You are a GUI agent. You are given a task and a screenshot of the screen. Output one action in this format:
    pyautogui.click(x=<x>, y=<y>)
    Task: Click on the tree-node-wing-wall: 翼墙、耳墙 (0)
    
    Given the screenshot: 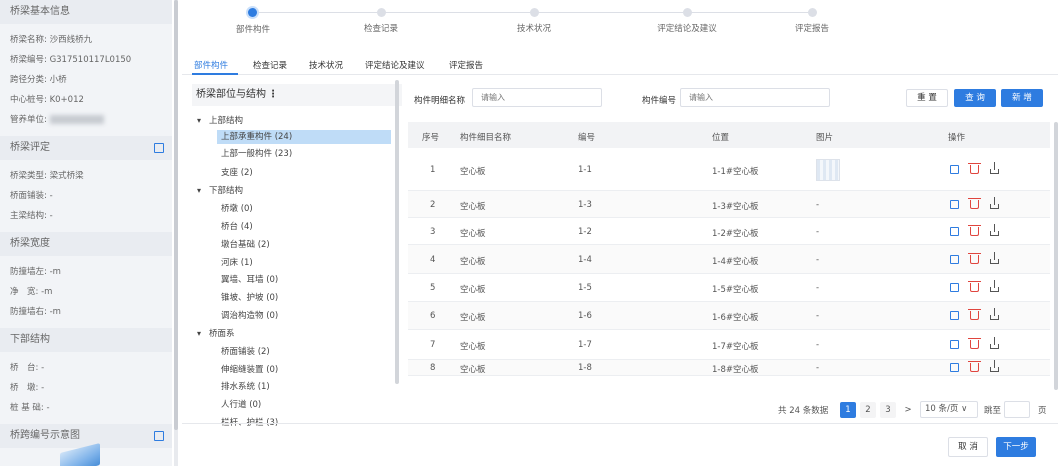 What is the action you would take?
    pyautogui.click(x=249, y=280)
    